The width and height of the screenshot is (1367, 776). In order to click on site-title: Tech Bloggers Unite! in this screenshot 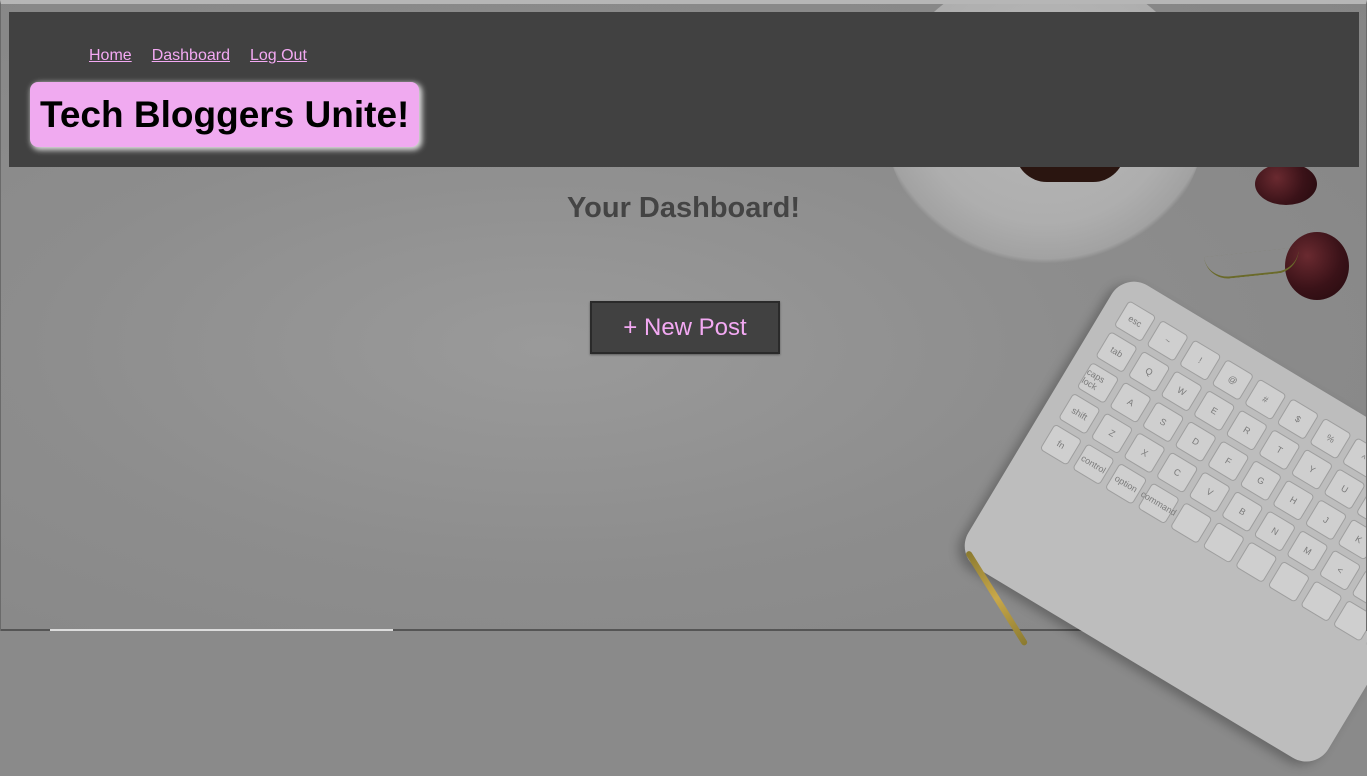, I will do `click(225, 114)`.